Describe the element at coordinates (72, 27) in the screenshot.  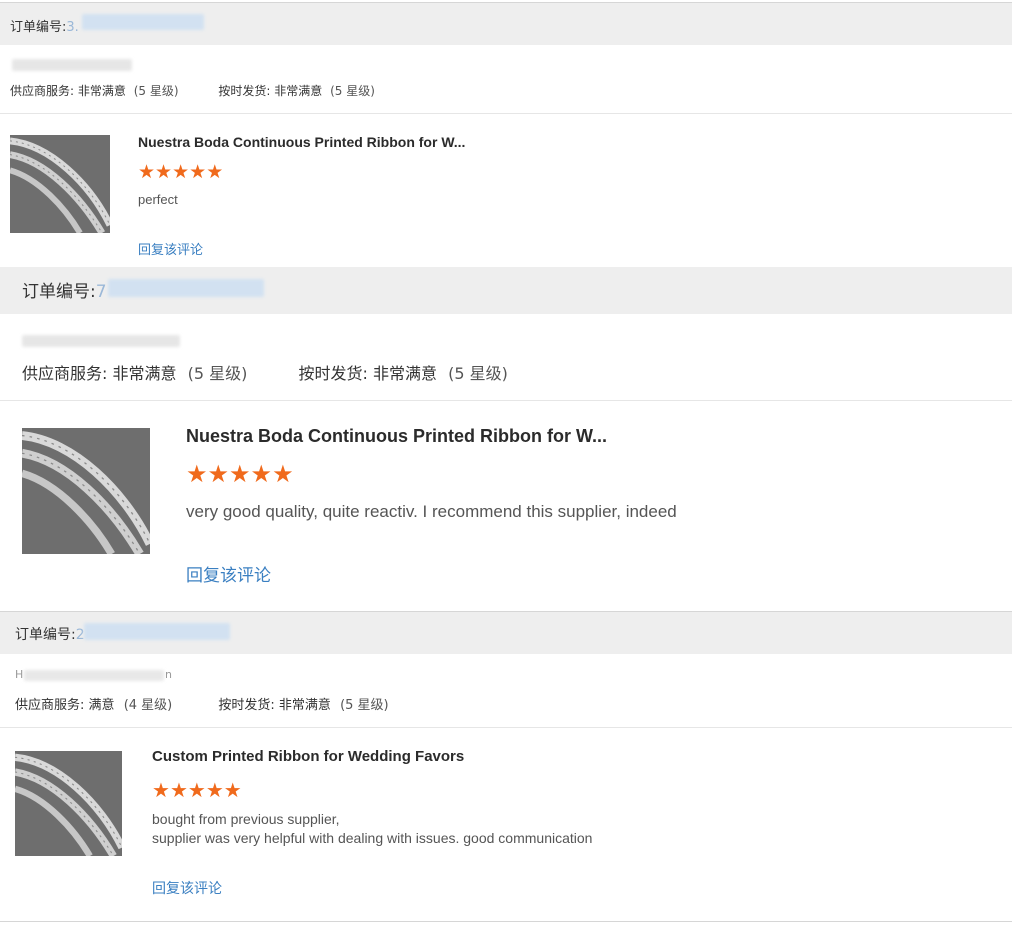
I see `order-number-partial: 3.` at that location.